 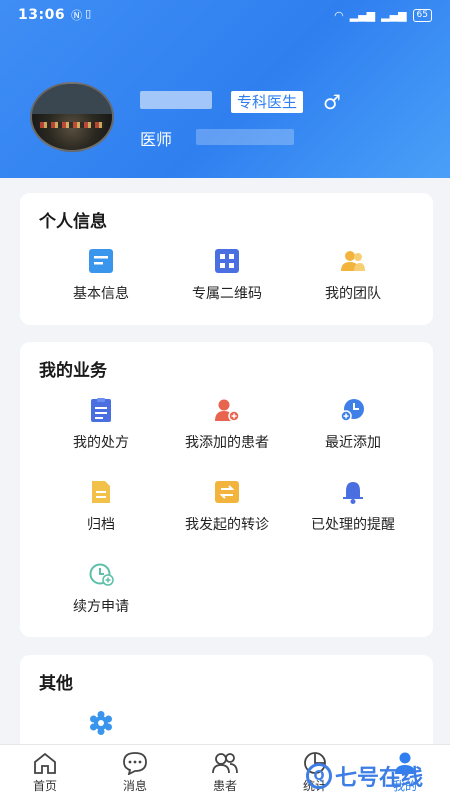 I want to click on patients-icon, so click(x=225, y=763).